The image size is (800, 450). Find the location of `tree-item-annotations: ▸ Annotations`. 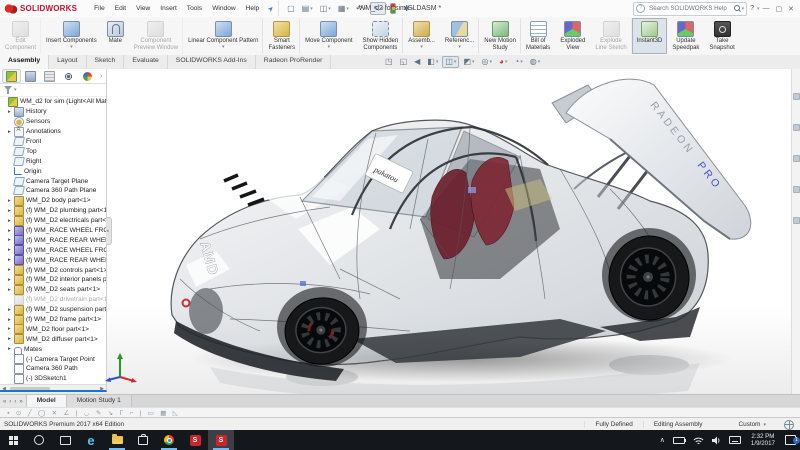

tree-item-annotations: ▸ Annotations is located at coordinates (53, 131).